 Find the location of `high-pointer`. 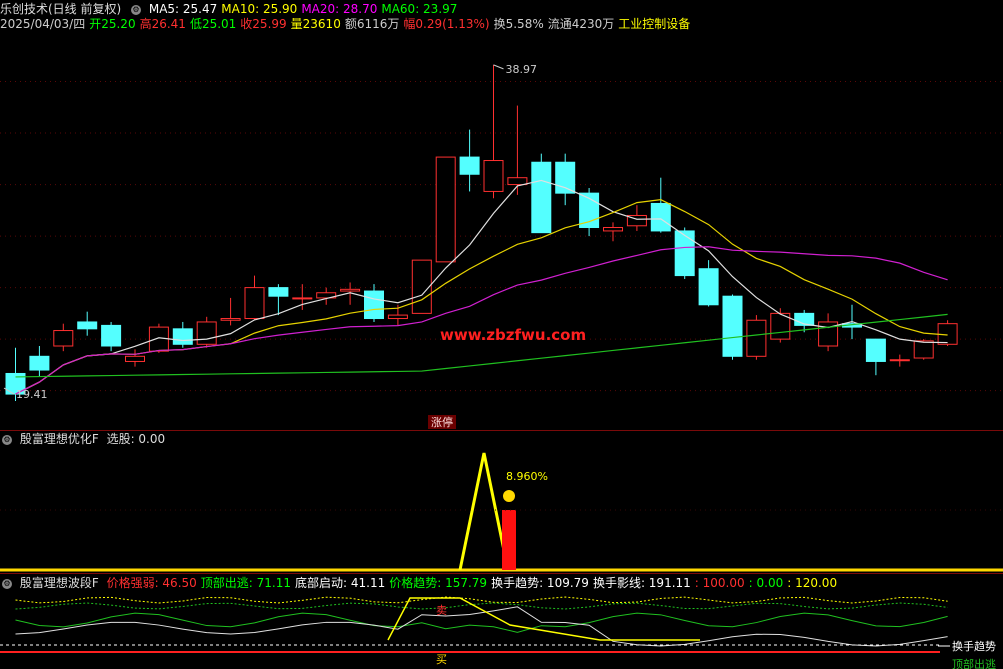

high-pointer is located at coordinates (498, 67).